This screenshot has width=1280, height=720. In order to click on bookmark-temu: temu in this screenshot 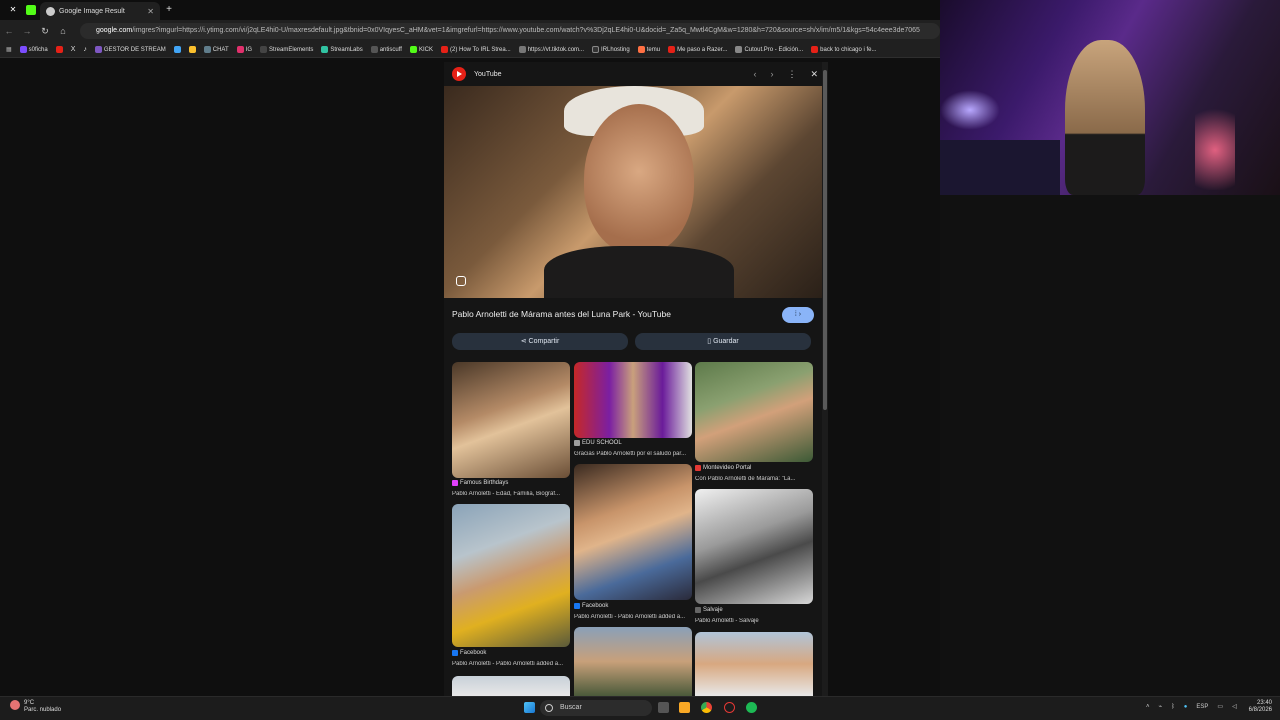, I will do `click(648, 49)`.